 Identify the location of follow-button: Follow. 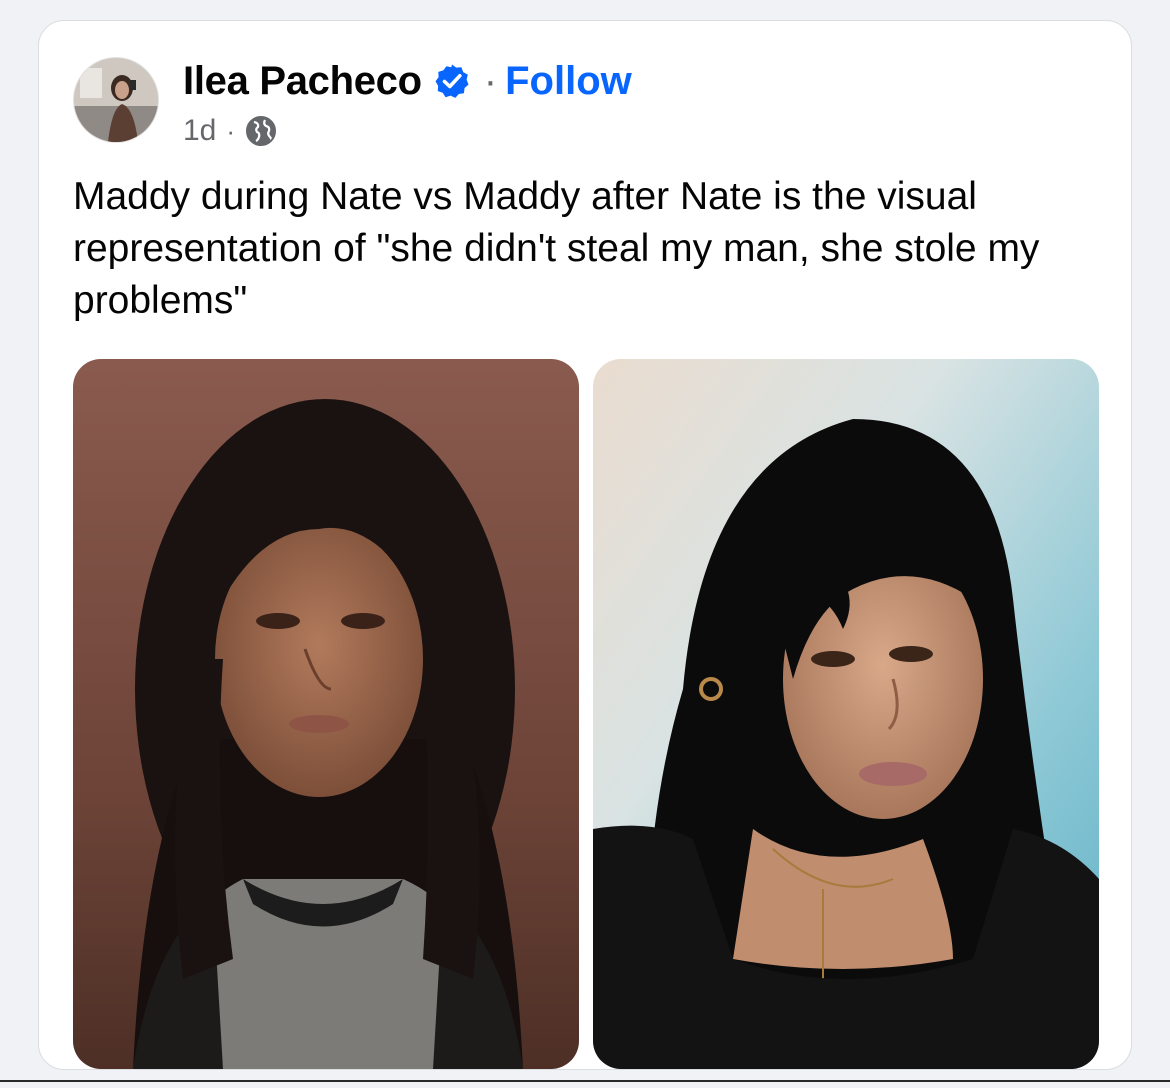
(568, 81).